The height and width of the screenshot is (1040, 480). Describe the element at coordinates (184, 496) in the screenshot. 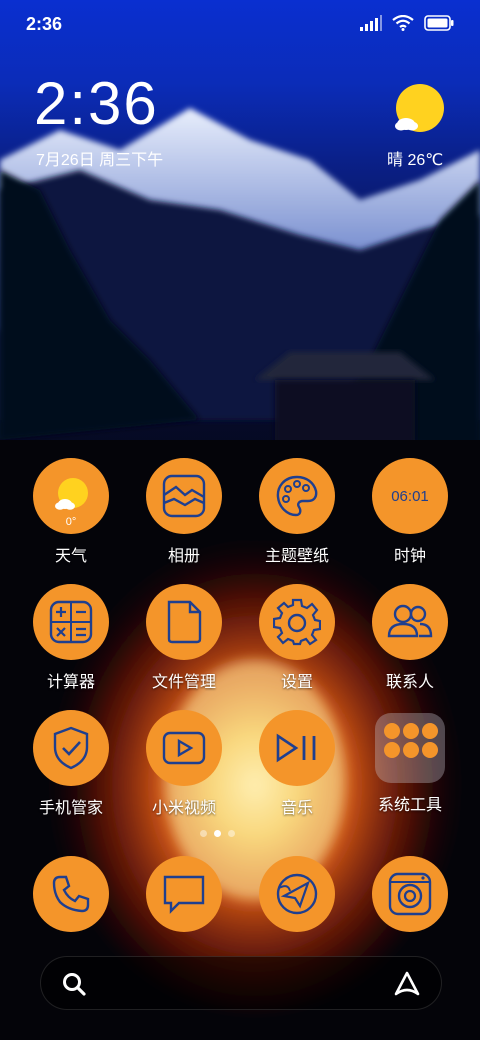

I see `gallery-icon` at that location.